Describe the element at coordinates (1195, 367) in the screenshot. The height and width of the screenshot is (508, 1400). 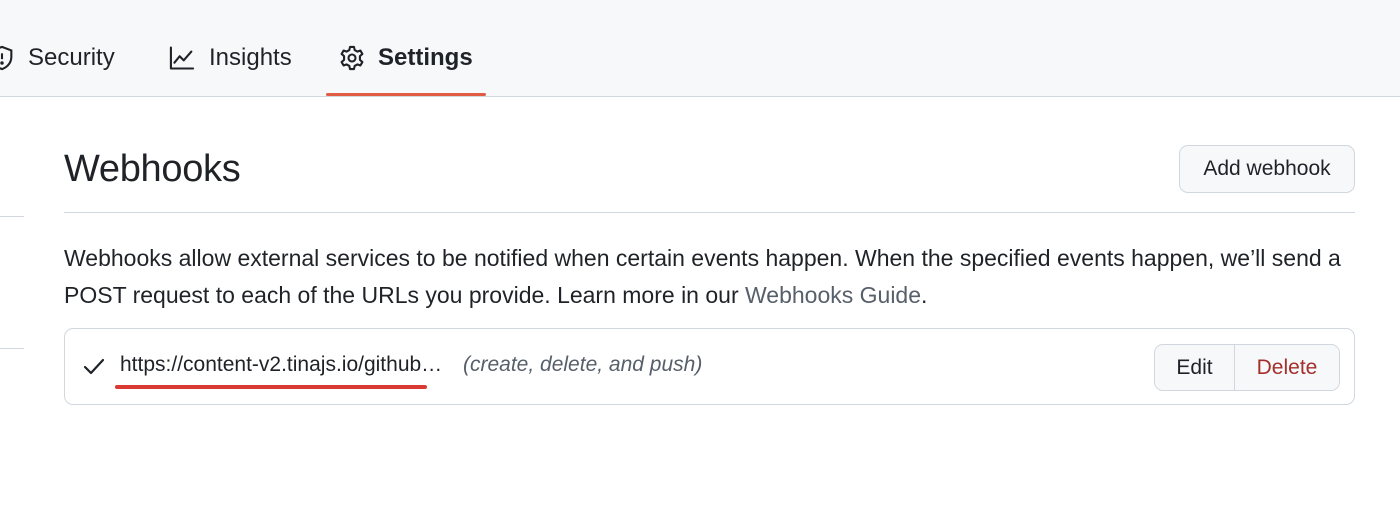
I see `edit-button: Edit` at that location.